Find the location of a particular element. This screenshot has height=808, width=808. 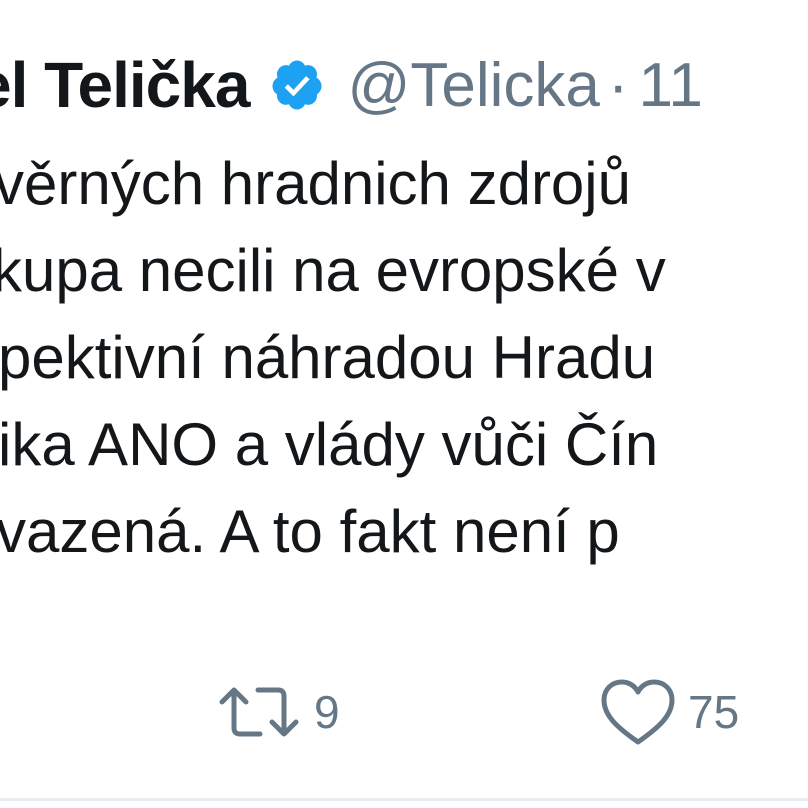

tweet-header: el Telička @Telicka · 11 is located at coordinates (404, 85).